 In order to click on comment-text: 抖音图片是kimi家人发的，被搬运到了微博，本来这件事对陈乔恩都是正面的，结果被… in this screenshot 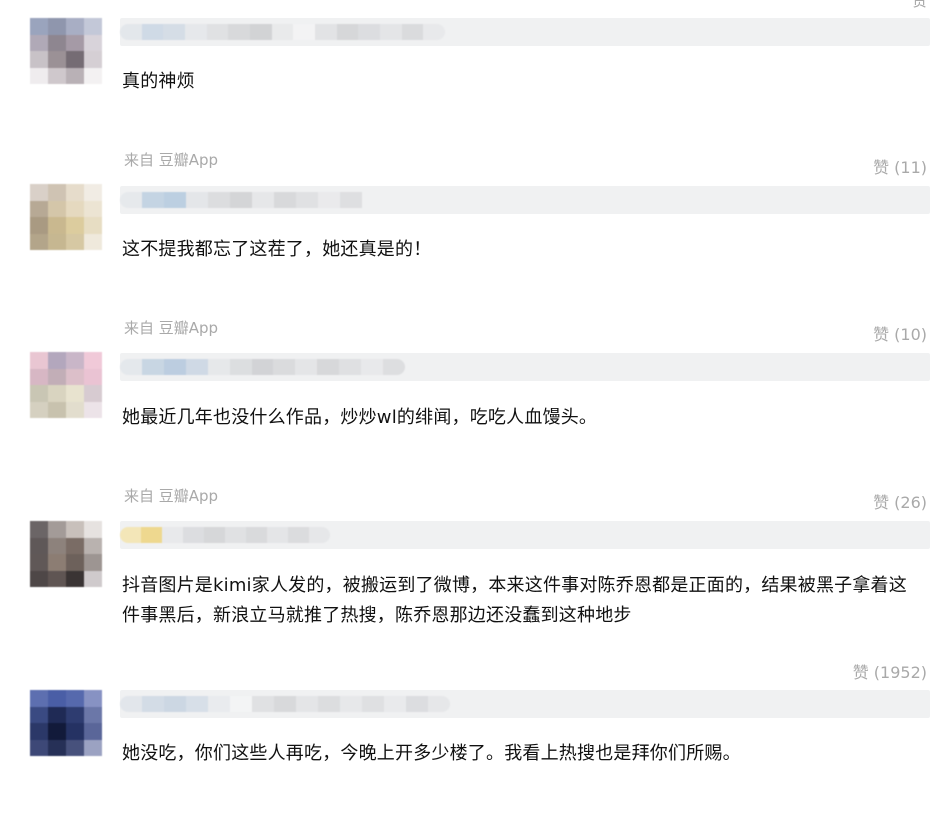, I will do `click(514, 600)`.